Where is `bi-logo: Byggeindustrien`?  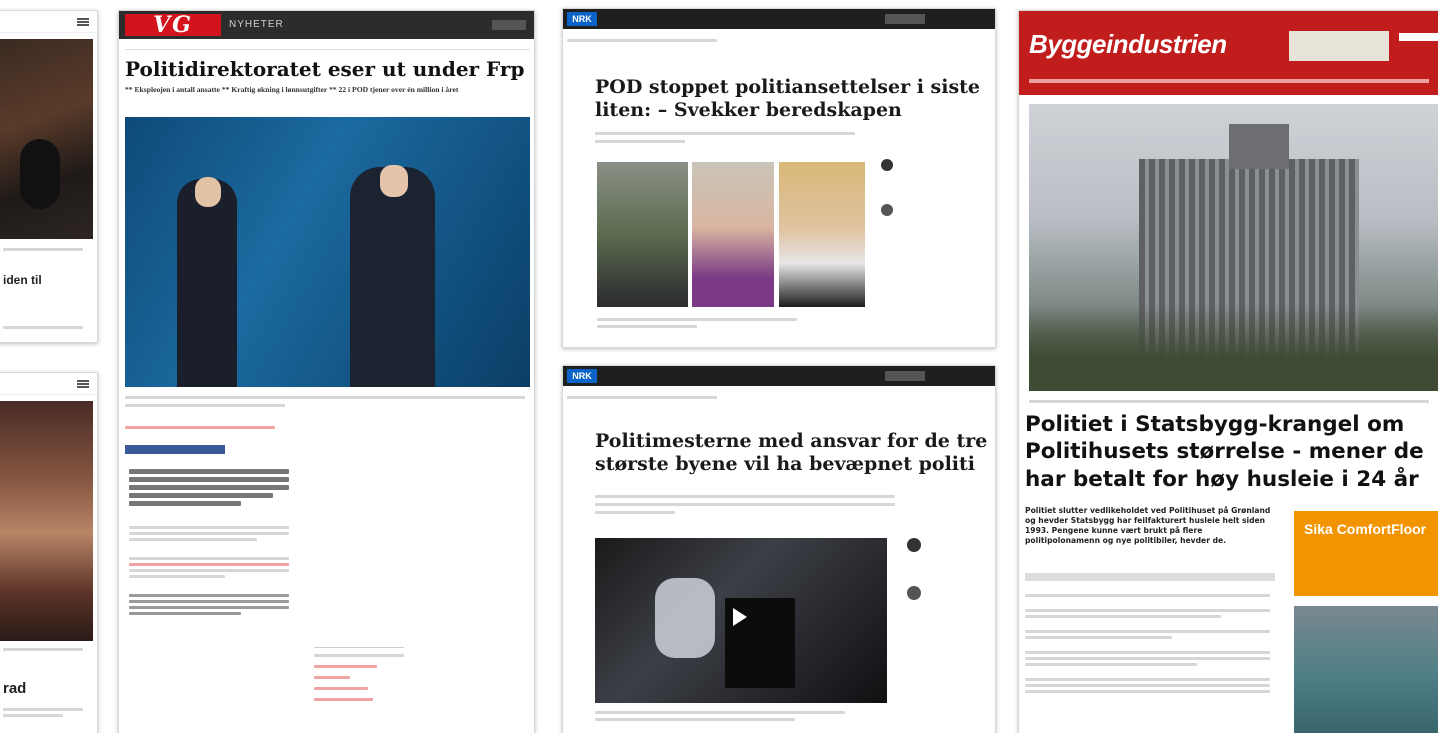 bi-logo: Byggeindustrien is located at coordinates (1128, 44).